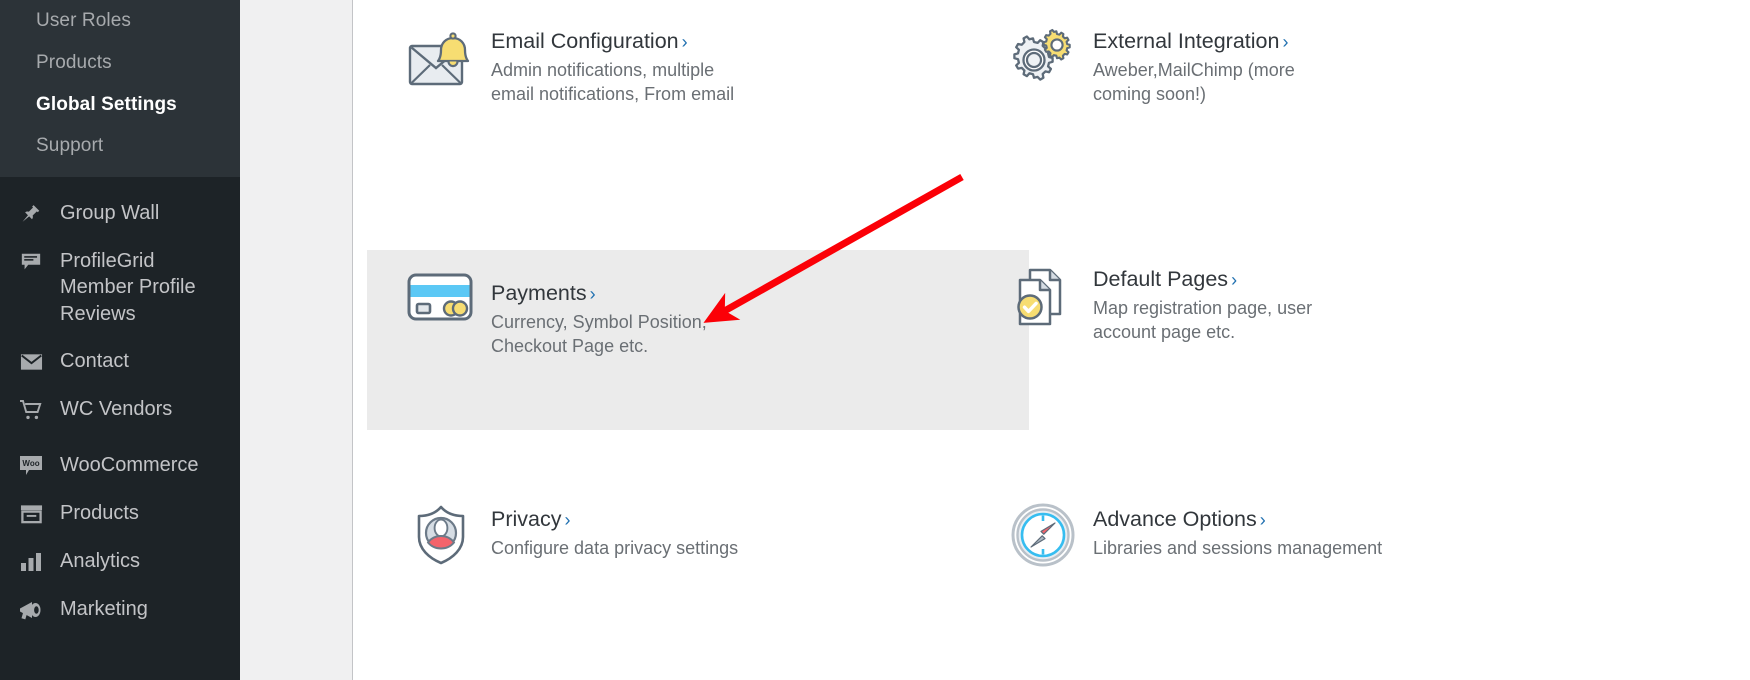 Image resolution: width=1750 pixels, height=680 pixels. I want to click on sidebar-item-profilegrid-reviews: ProfileGrid Member Profile Reviews, so click(118, 287).